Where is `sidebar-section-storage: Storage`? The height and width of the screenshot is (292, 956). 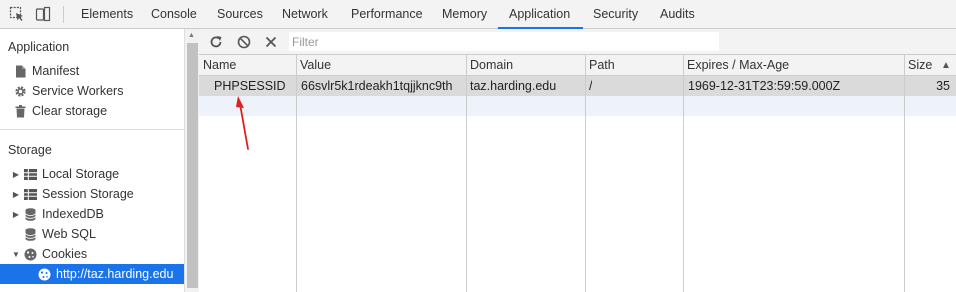
sidebar-section-storage: Storage is located at coordinates (30, 150).